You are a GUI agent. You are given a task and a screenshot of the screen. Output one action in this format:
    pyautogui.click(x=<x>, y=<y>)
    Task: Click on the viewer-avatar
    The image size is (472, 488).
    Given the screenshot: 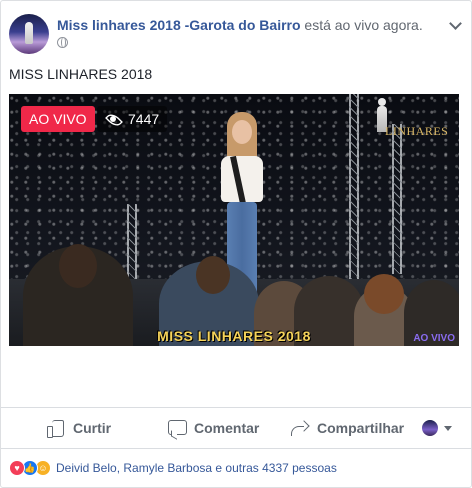 What is the action you would take?
    pyautogui.click(x=430, y=428)
    